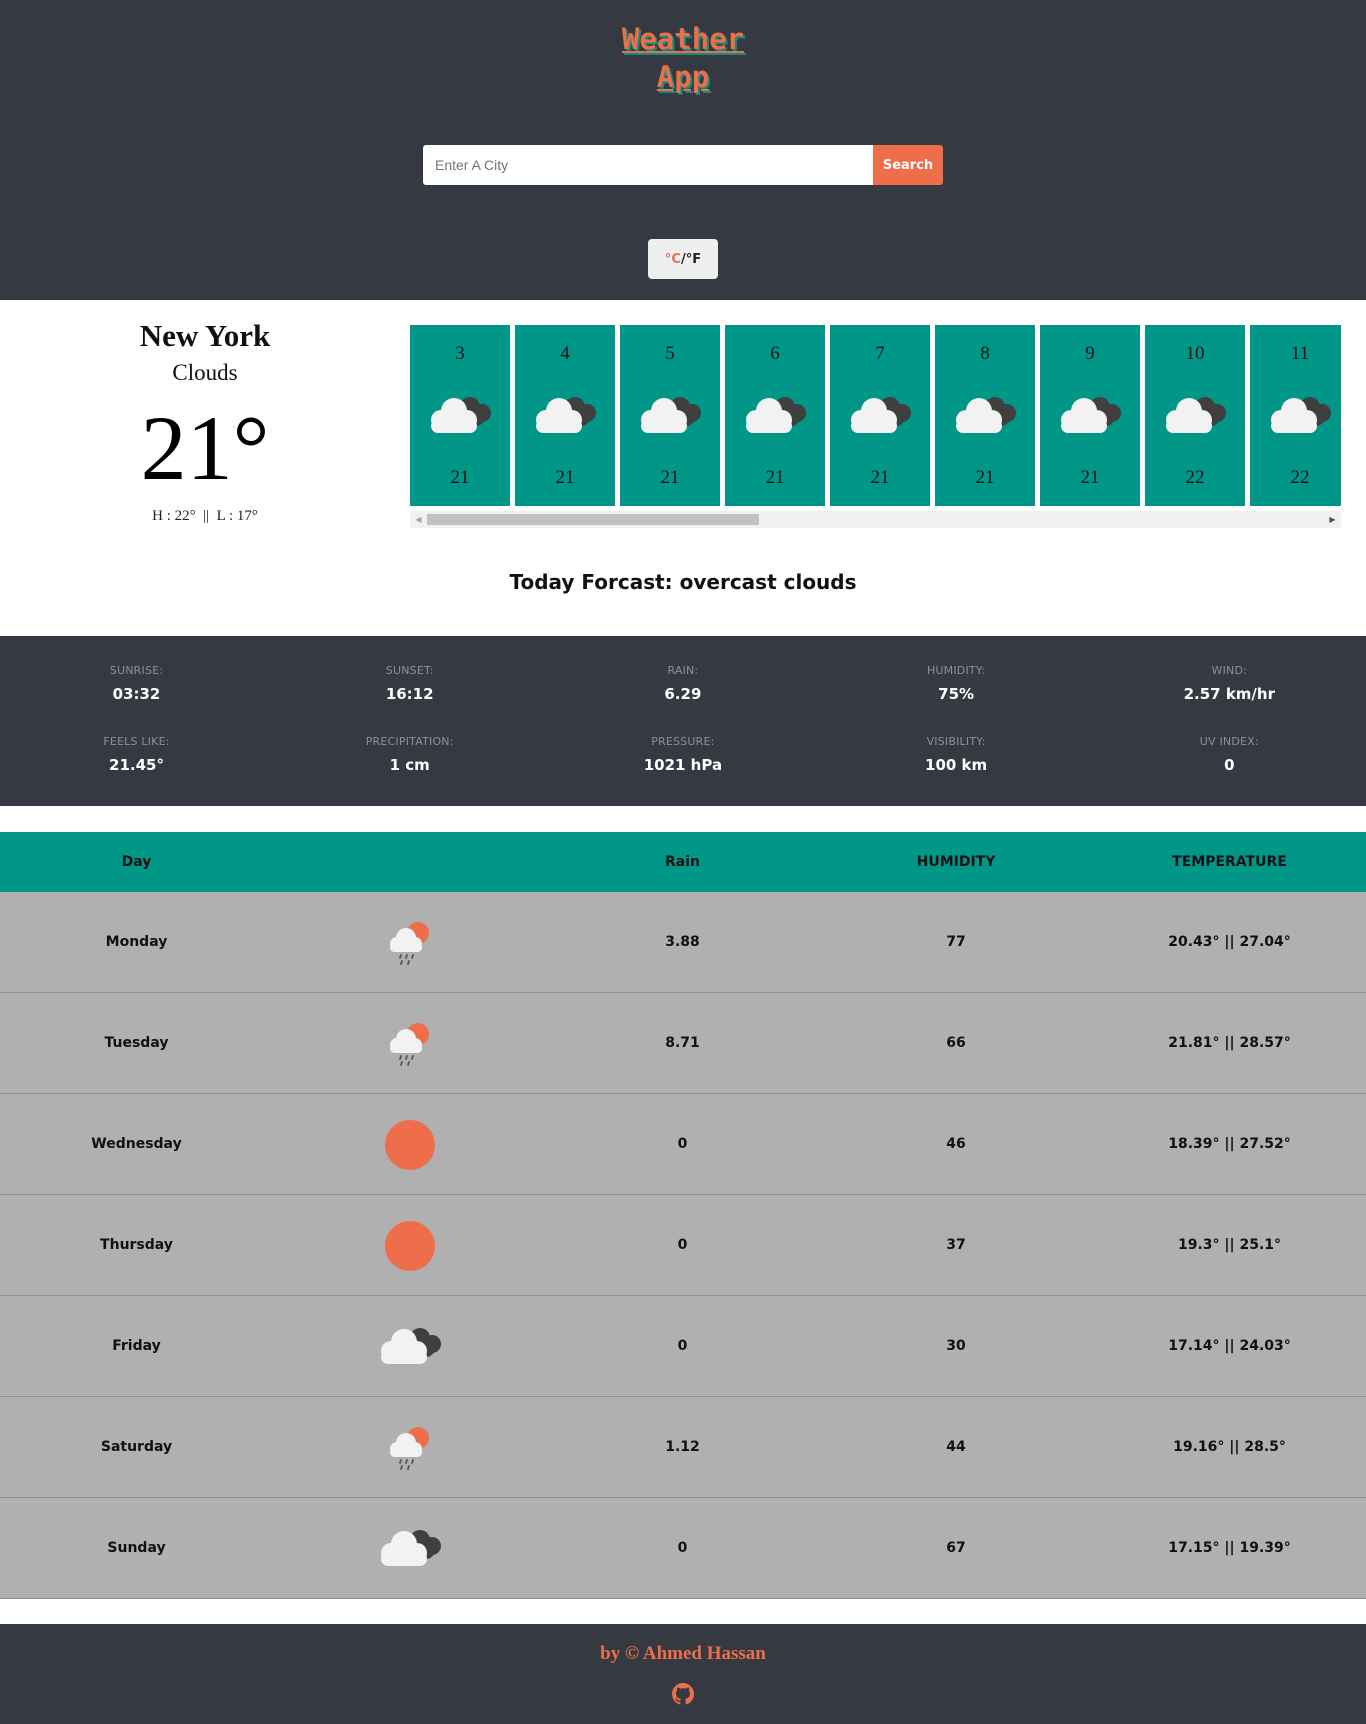 This screenshot has height=1724, width=1366. What do you see at coordinates (136, 1346) in the screenshot?
I see `daily-day: Friday` at bounding box center [136, 1346].